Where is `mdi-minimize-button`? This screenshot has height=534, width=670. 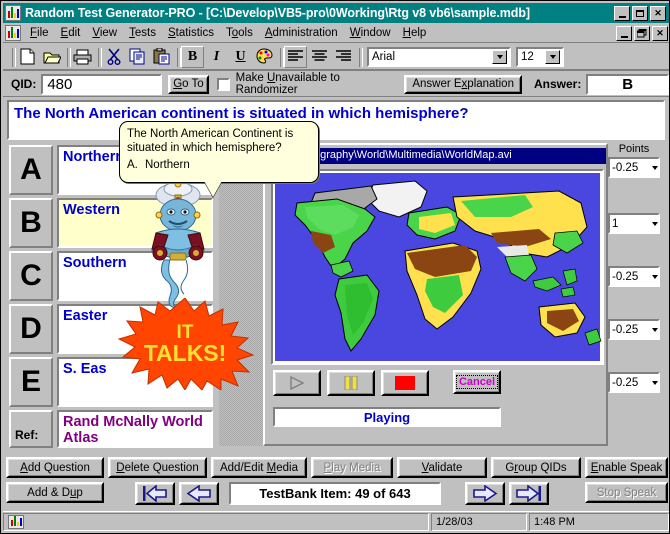
mdi-minimize-button is located at coordinates (624, 33).